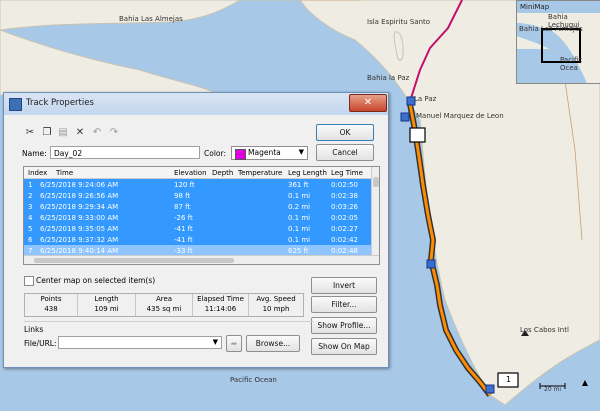 The height and width of the screenshot is (411, 600). What do you see at coordinates (79, 218) in the screenshot?
I see `table-cell: 6/25/2018 9:33:00 AM` at bounding box center [79, 218].